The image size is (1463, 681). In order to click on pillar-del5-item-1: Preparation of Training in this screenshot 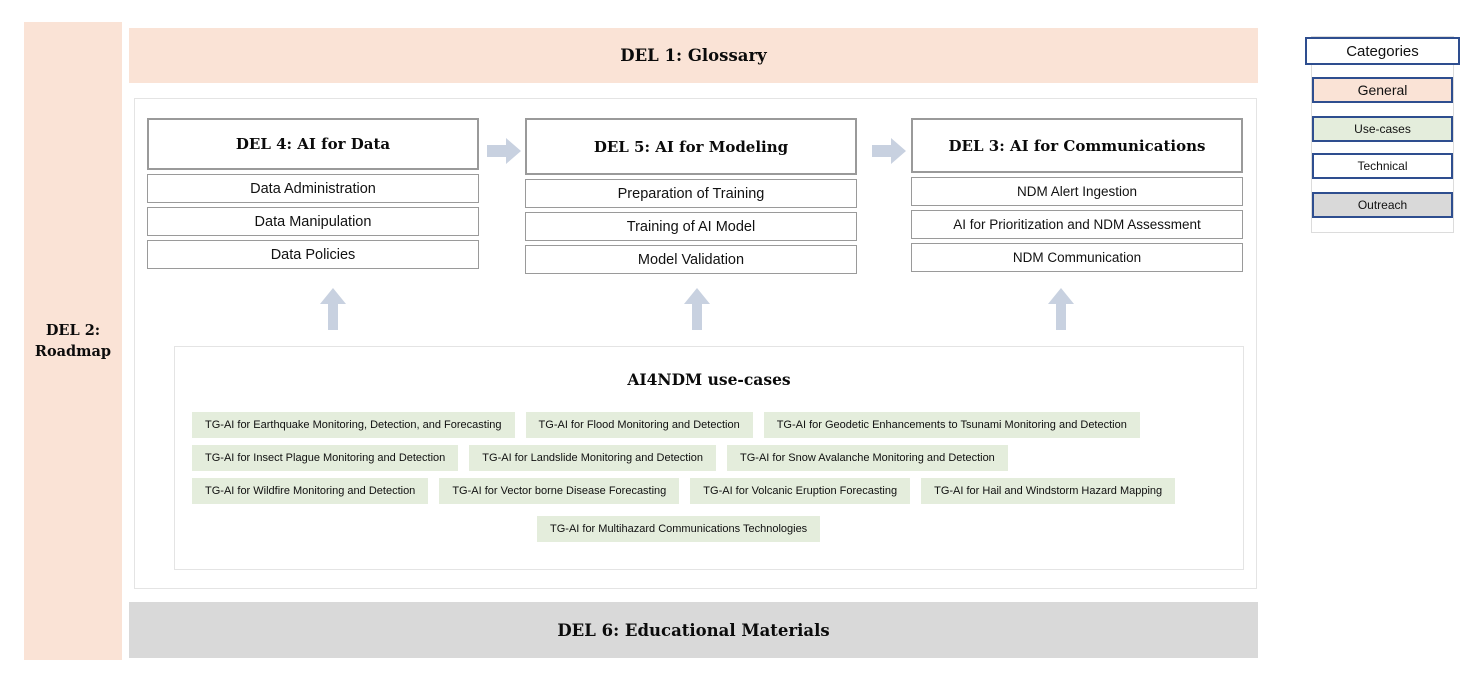, I will do `click(691, 193)`.